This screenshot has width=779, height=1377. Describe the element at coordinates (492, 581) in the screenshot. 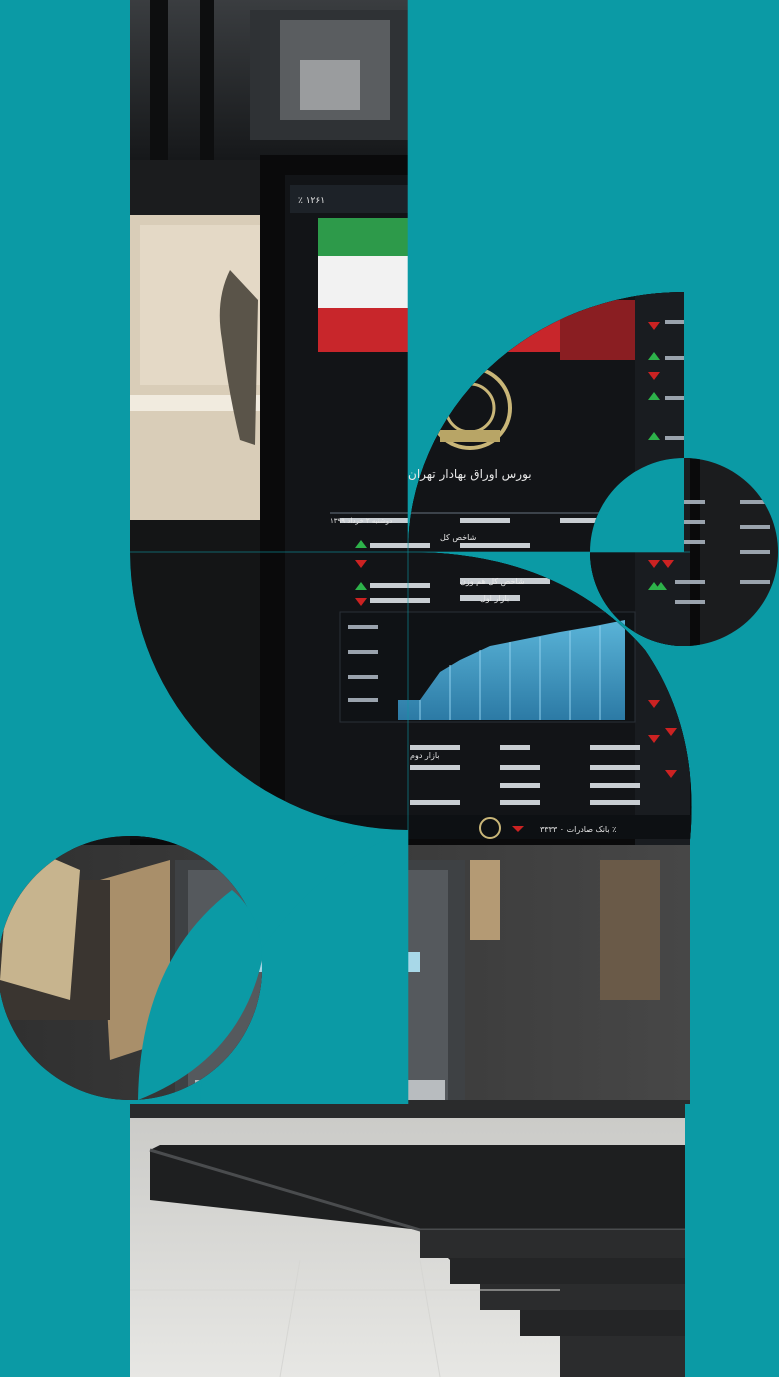

I see `board-row-1: شاخص کل هم وزن` at that location.